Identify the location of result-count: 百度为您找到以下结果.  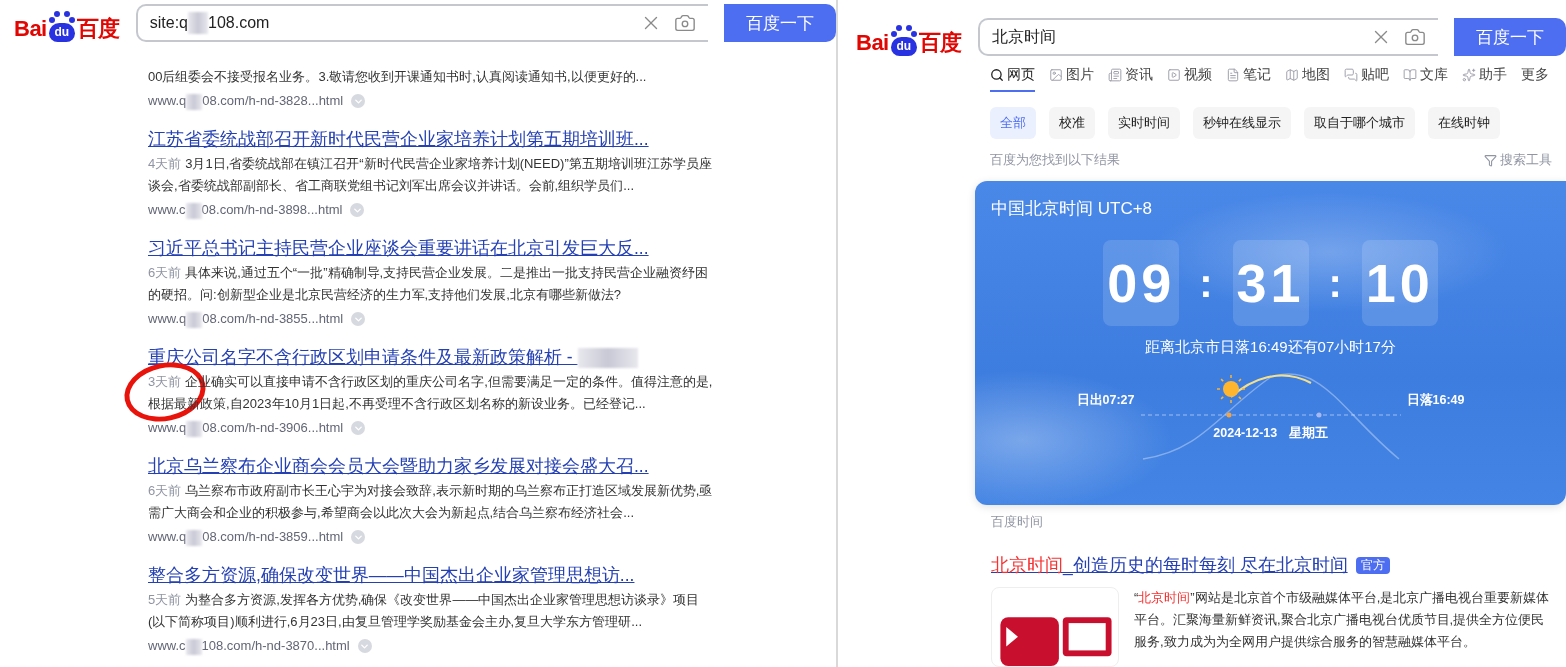
(1055, 160).